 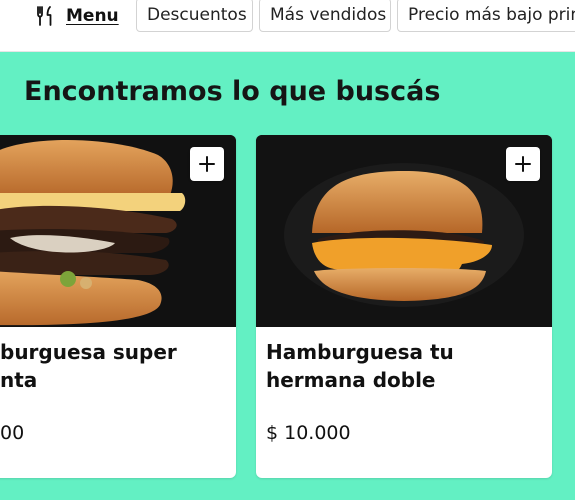 I want to click on product-price: 00, so click(x=12, y=433).